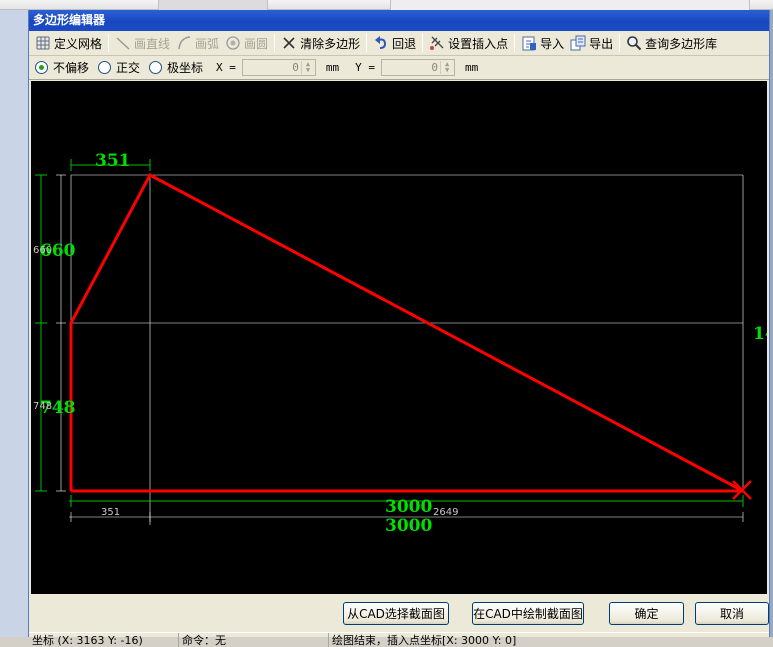  Describe the element at coordinates (542, 43) in the screenshot. I see `import-button: 导入` at that location.